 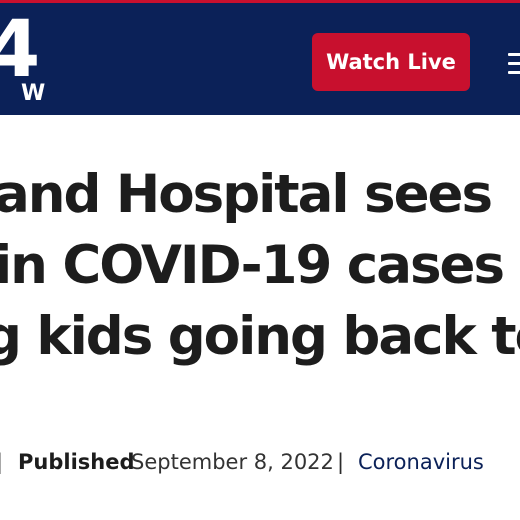 What do you see at coordinates (76, 462) in the screenshot?
I see `published-label: Published` at bounding box center [76, 462].